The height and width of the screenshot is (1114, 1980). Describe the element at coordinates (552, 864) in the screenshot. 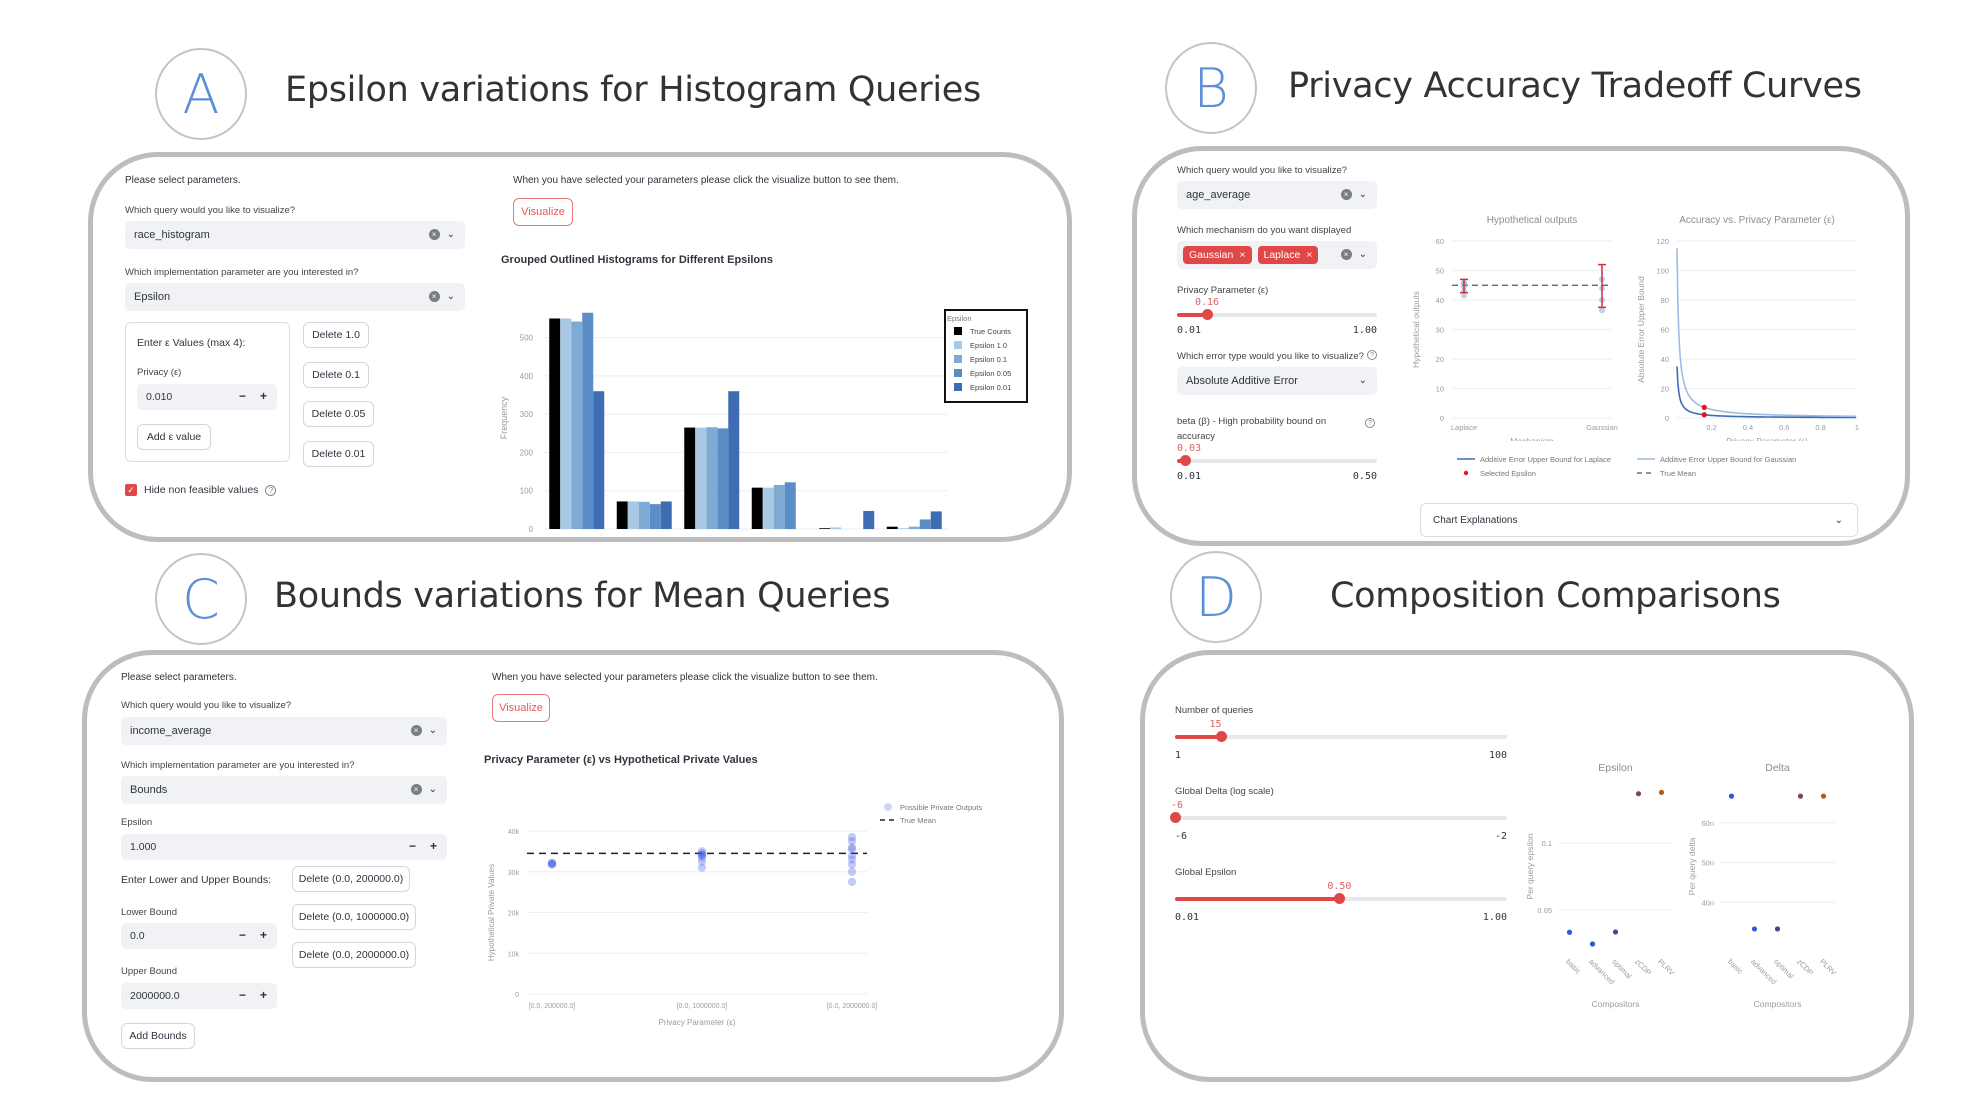

I see `private-output-point` at that location.